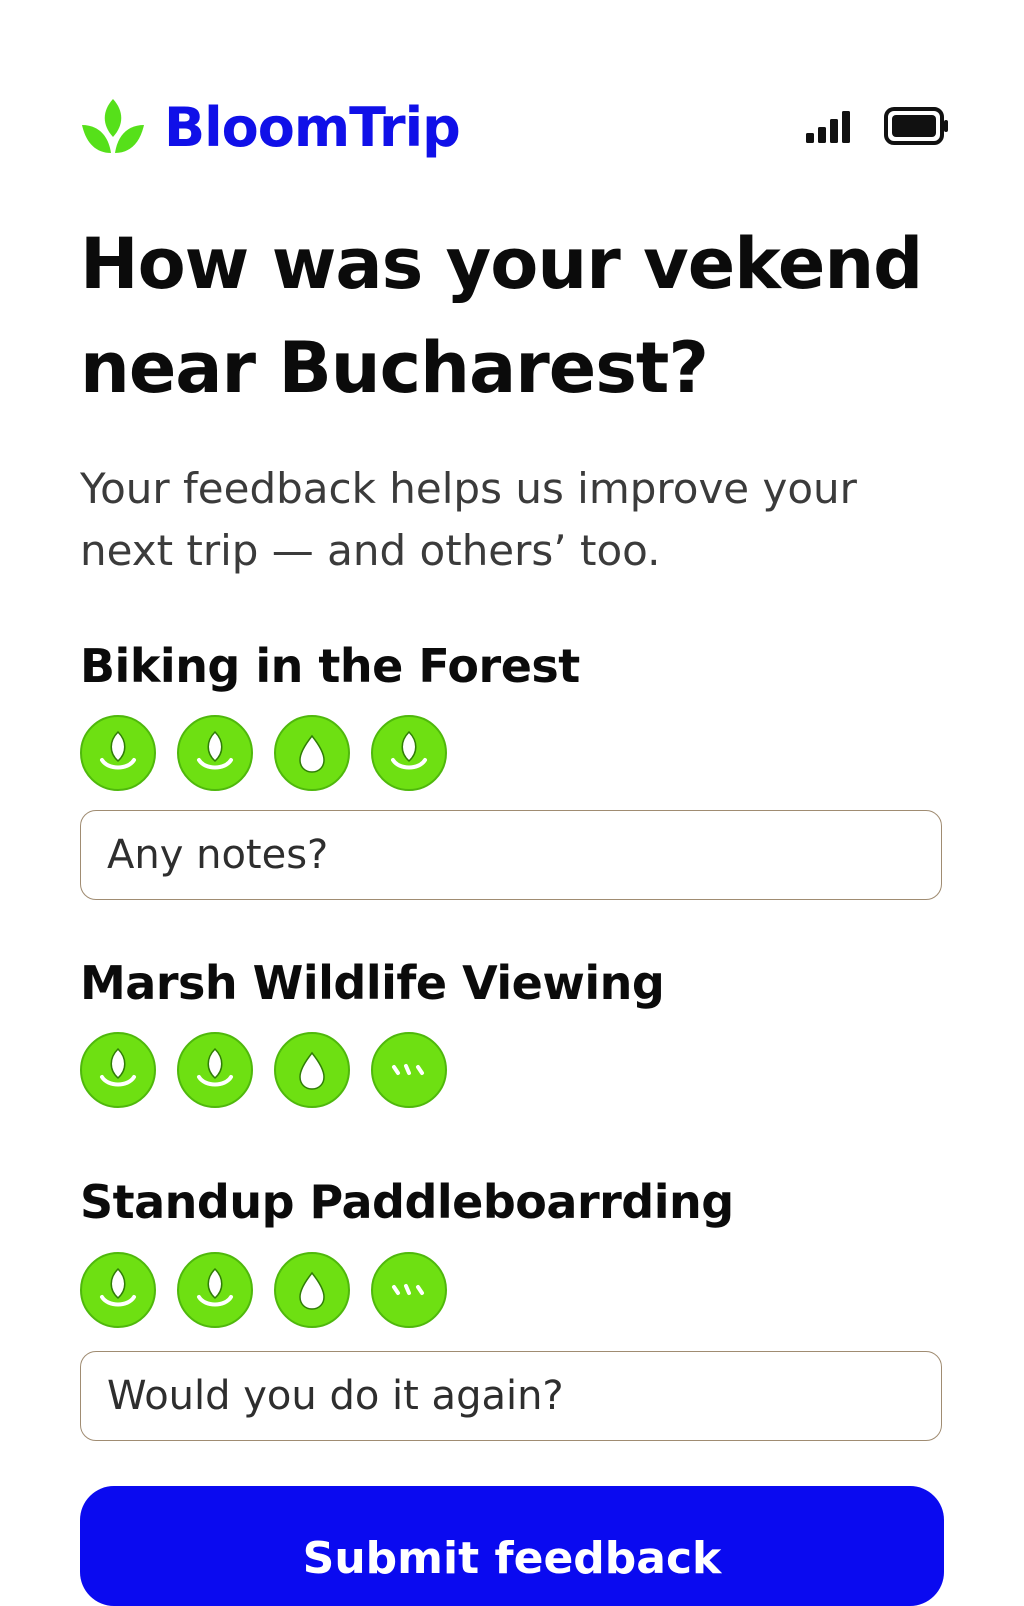 This screenshot has height=1606, width=1024. I want to click on activity-title-paddleboarding: Standup Paddleboarrding, so click(407, 1202).